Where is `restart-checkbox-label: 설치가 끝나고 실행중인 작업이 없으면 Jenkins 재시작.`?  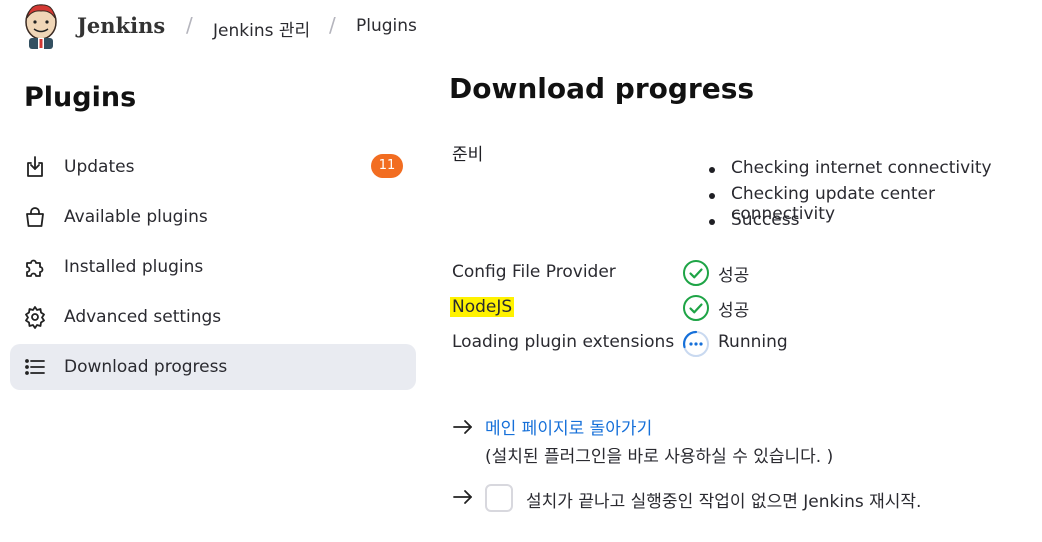
restart-checkbox-label: 설치가 끝나고 실행중인 작업이 없으면 Jenkins 재시작. is located at coordinates (723, 499).